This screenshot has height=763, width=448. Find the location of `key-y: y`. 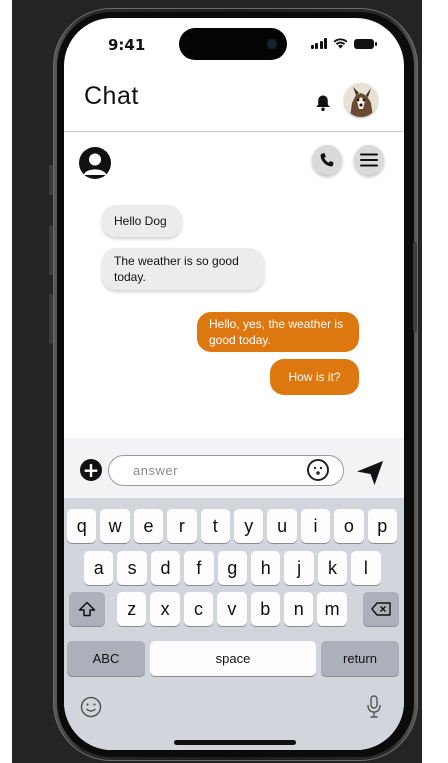

key-y: y is located at coordinates (249, 526).